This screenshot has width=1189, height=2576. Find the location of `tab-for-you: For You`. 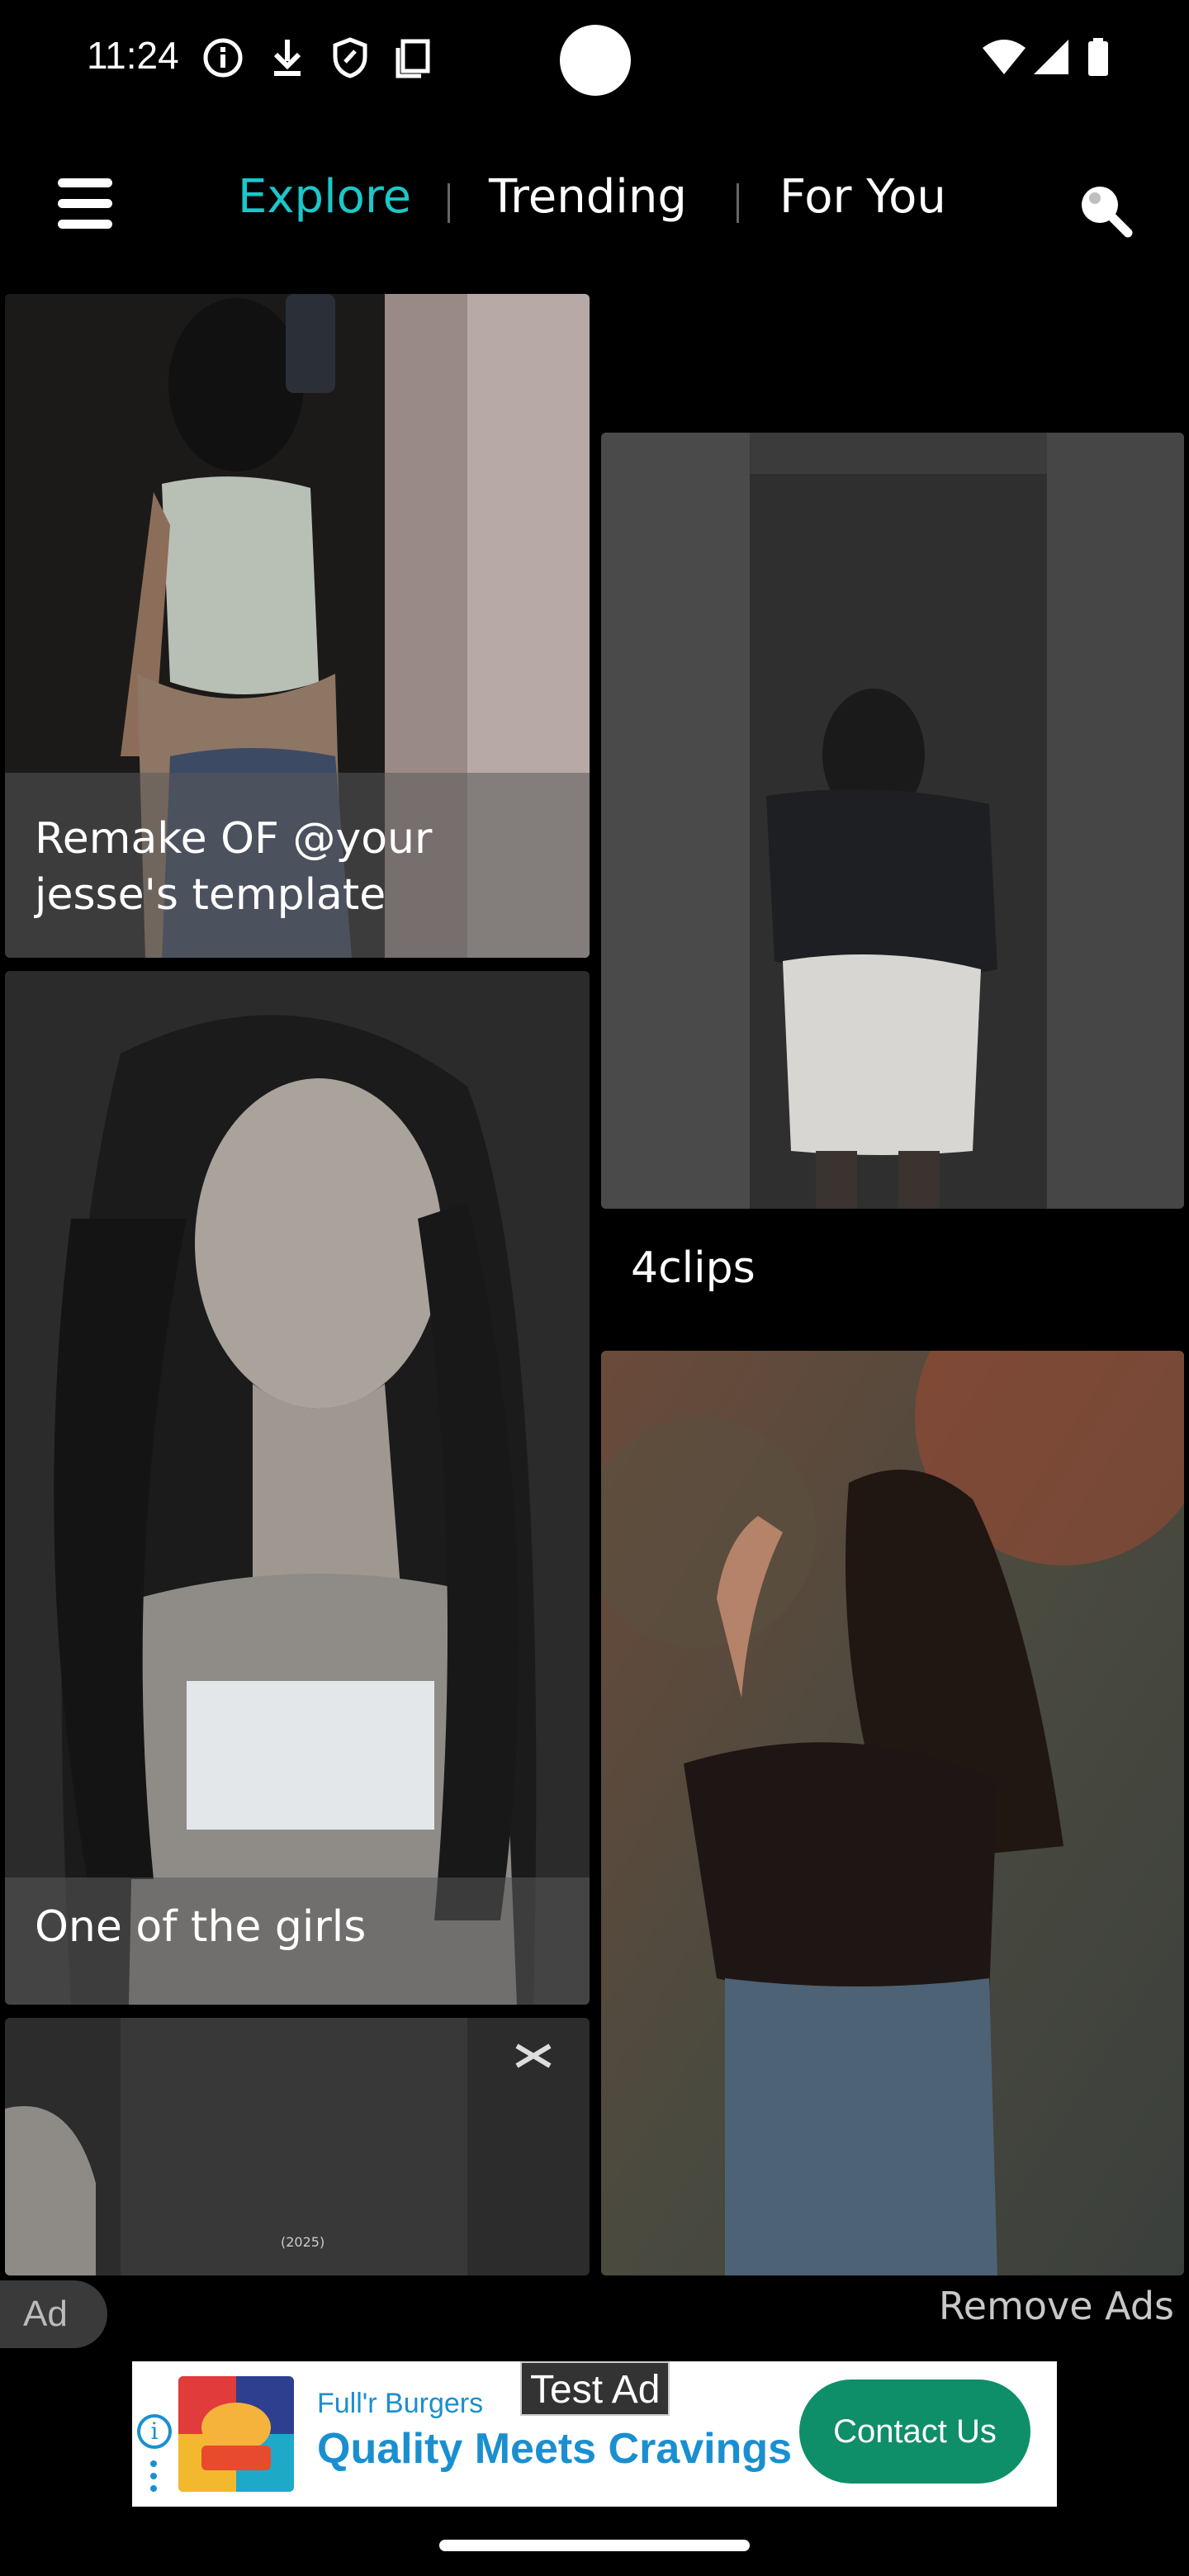

tab-for-you: For You is located at coordinates (862, 197).